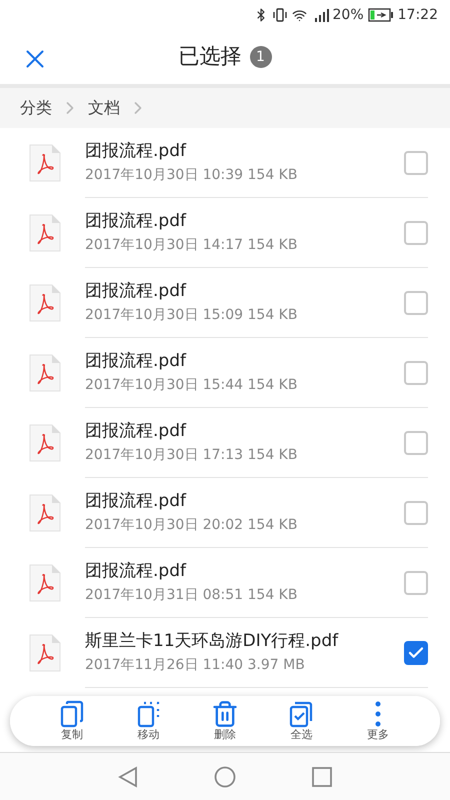  Describe the element at coordinates (191, 525) in the screenshot. I see `file-details: 2017年10月30日 20:02 154 KB` at that location.